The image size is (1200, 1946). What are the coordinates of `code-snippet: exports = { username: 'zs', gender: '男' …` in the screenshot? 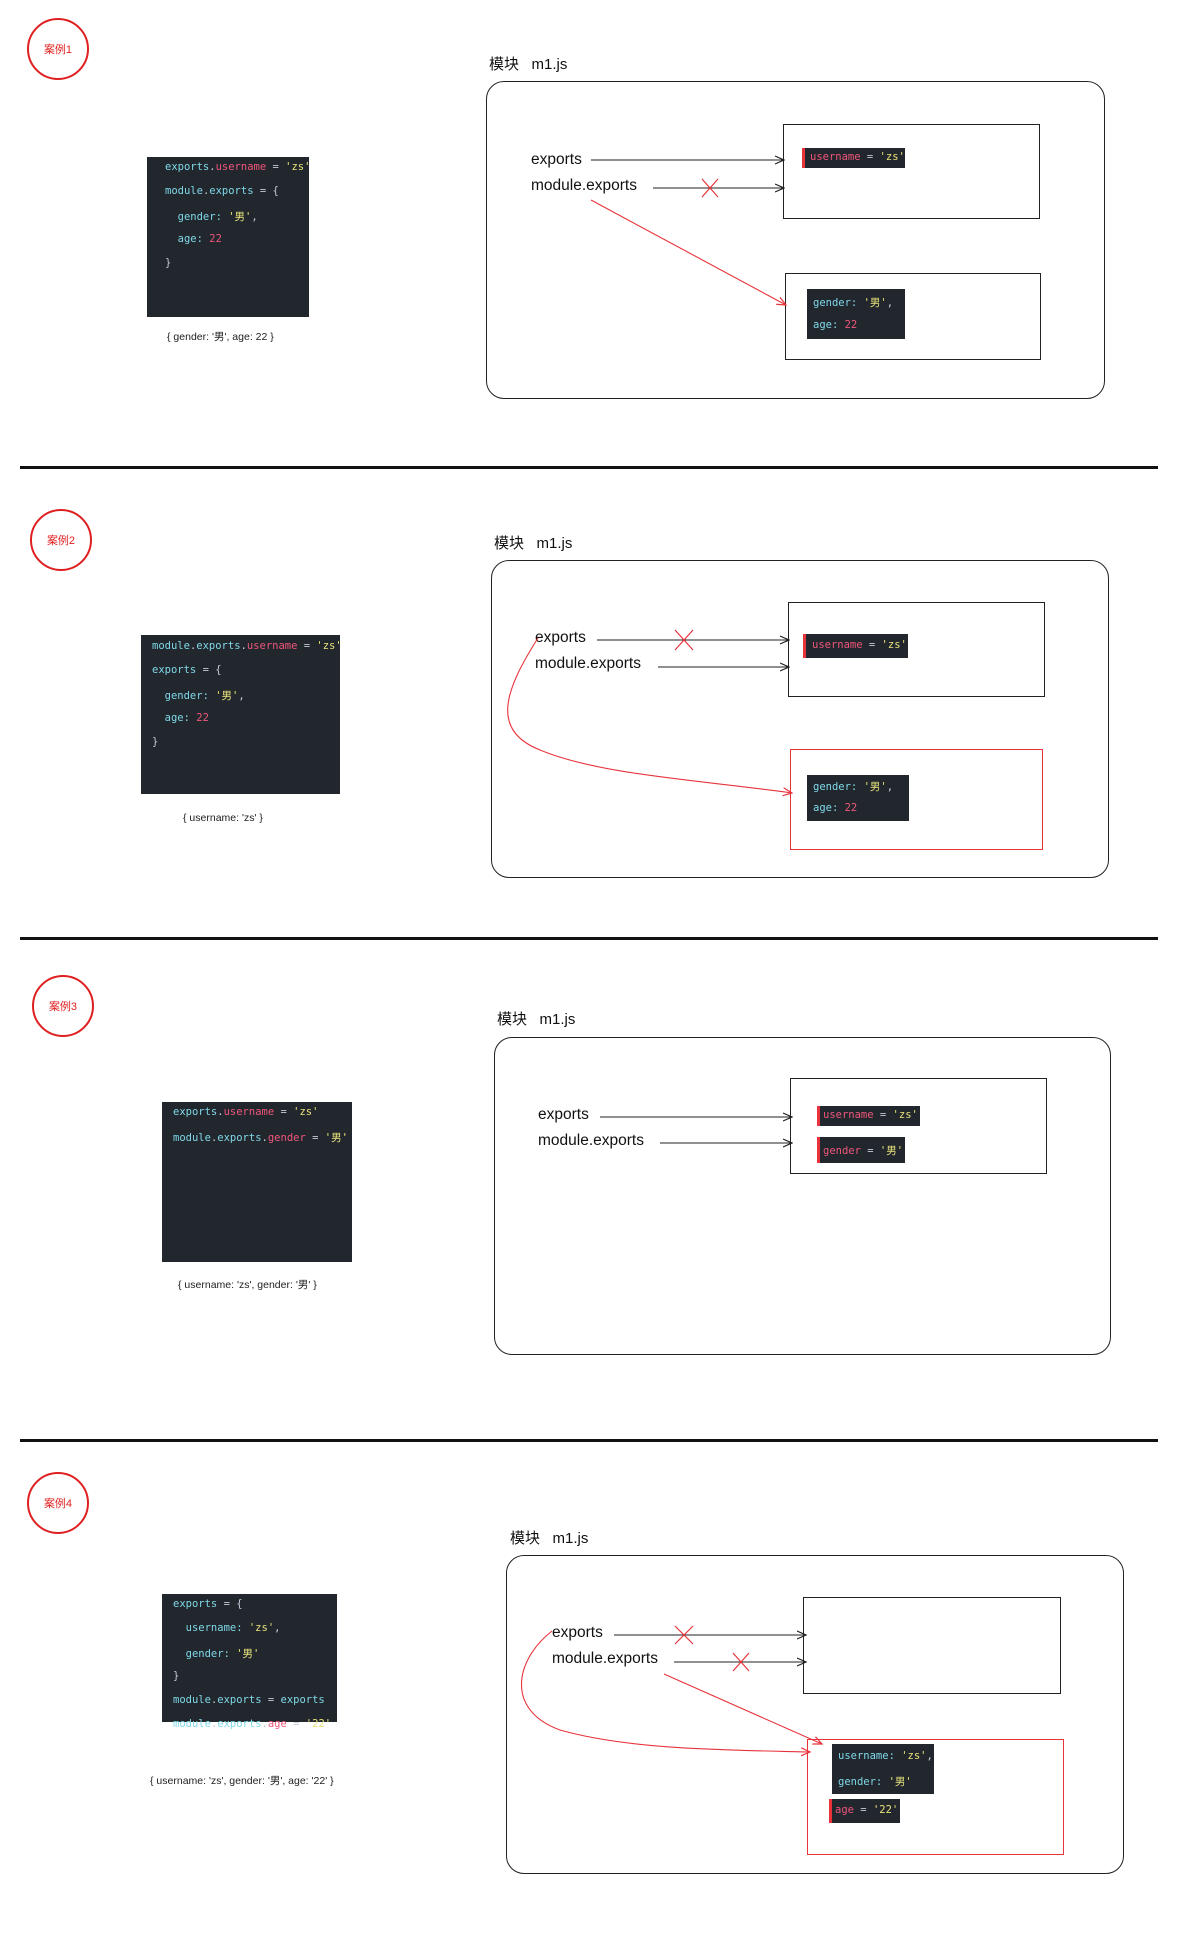 It's located at (249, 1662).